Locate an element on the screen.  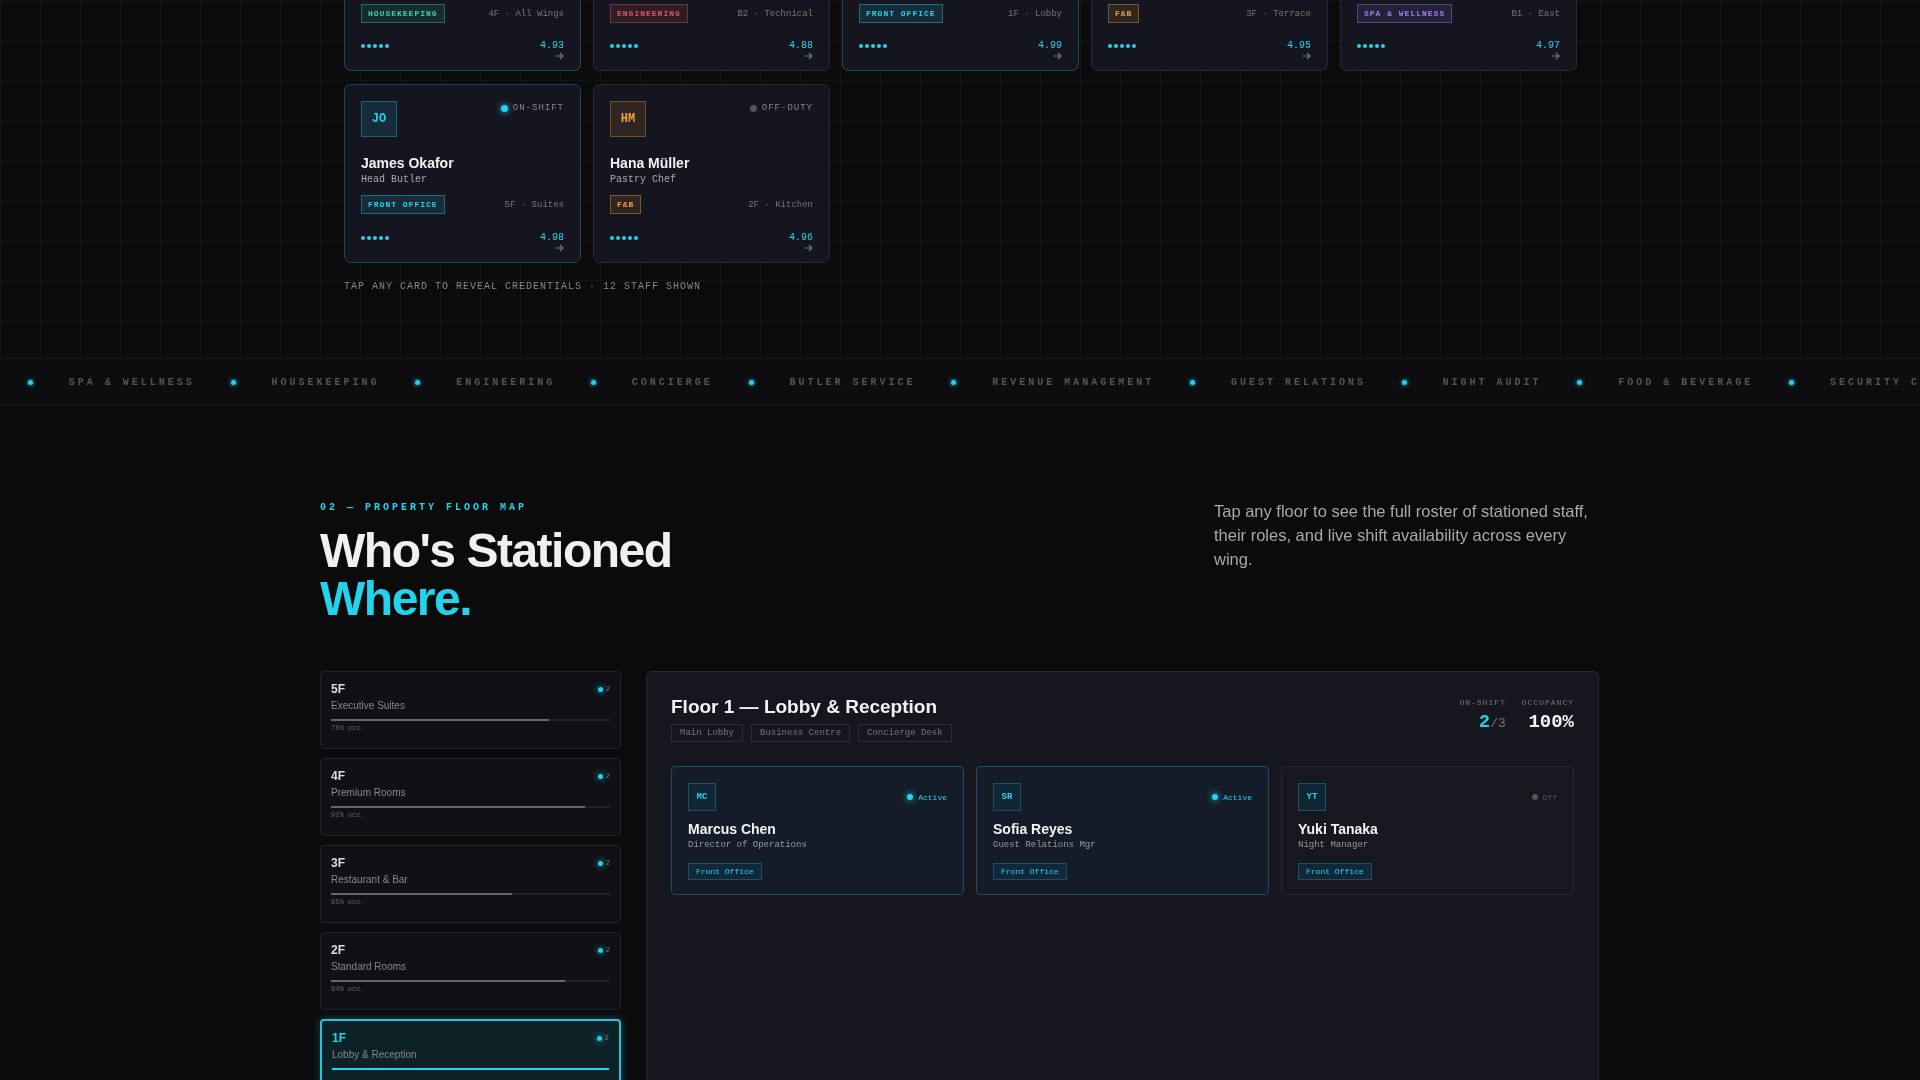
staff-card: FRONT OFFICE 1F · Lobby 4.99 is located at coordinates (960, 35).